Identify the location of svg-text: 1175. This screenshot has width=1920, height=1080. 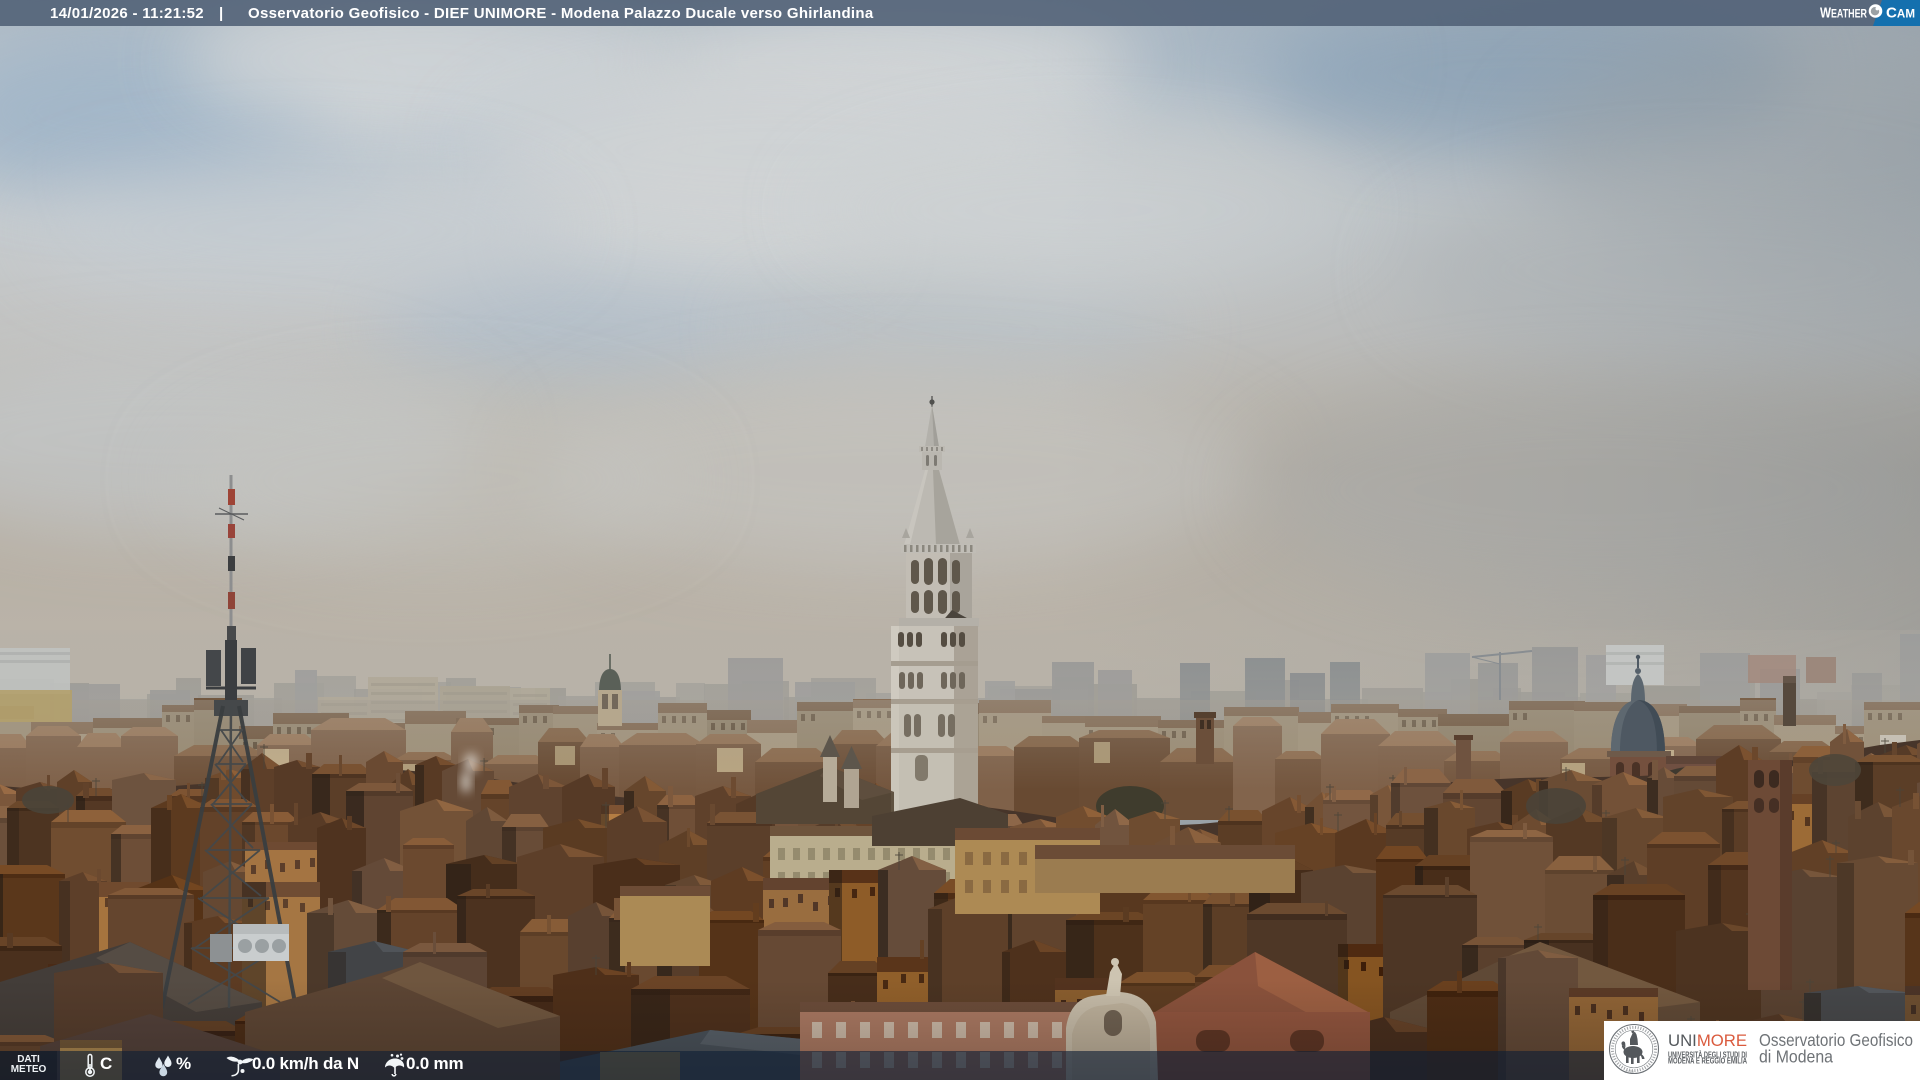
(1629, 1071).